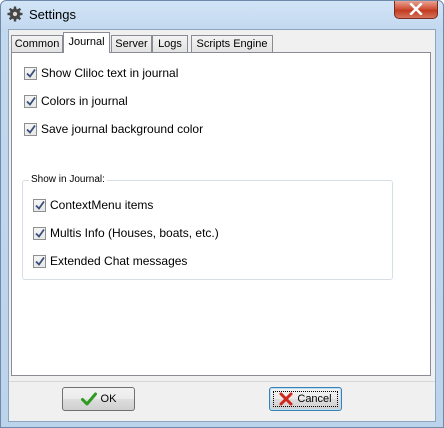  I want to click on checkbox-save-background-color: Save journal background color, so click(113, 129).